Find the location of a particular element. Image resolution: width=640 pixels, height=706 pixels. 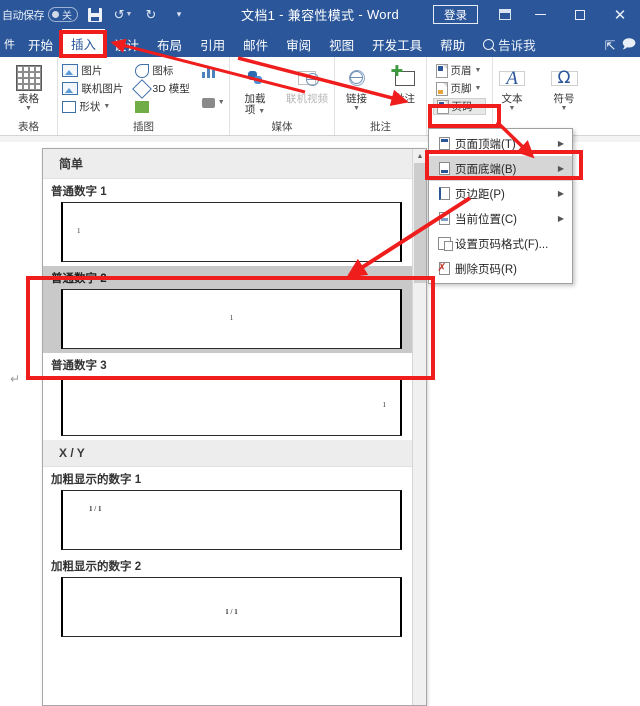

menu-current-position: 当前位置(C) ▶ is located at coordinates (500, 218).